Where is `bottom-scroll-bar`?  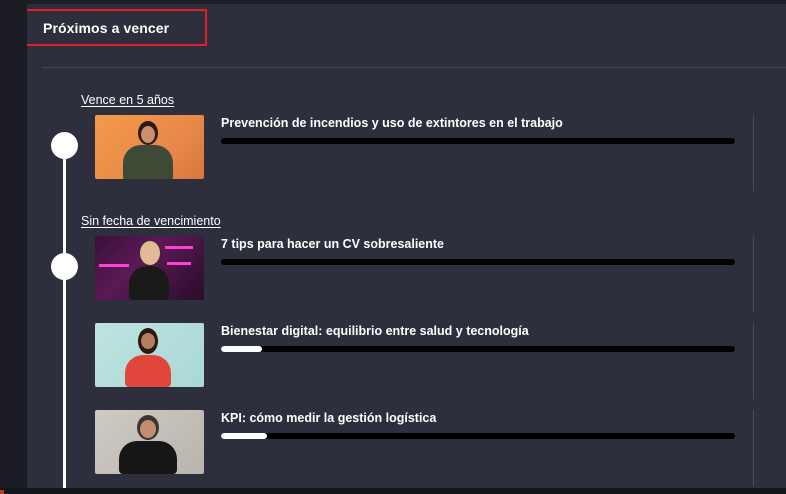
bottom-scroll-bar is located at coordinates (393, 491).